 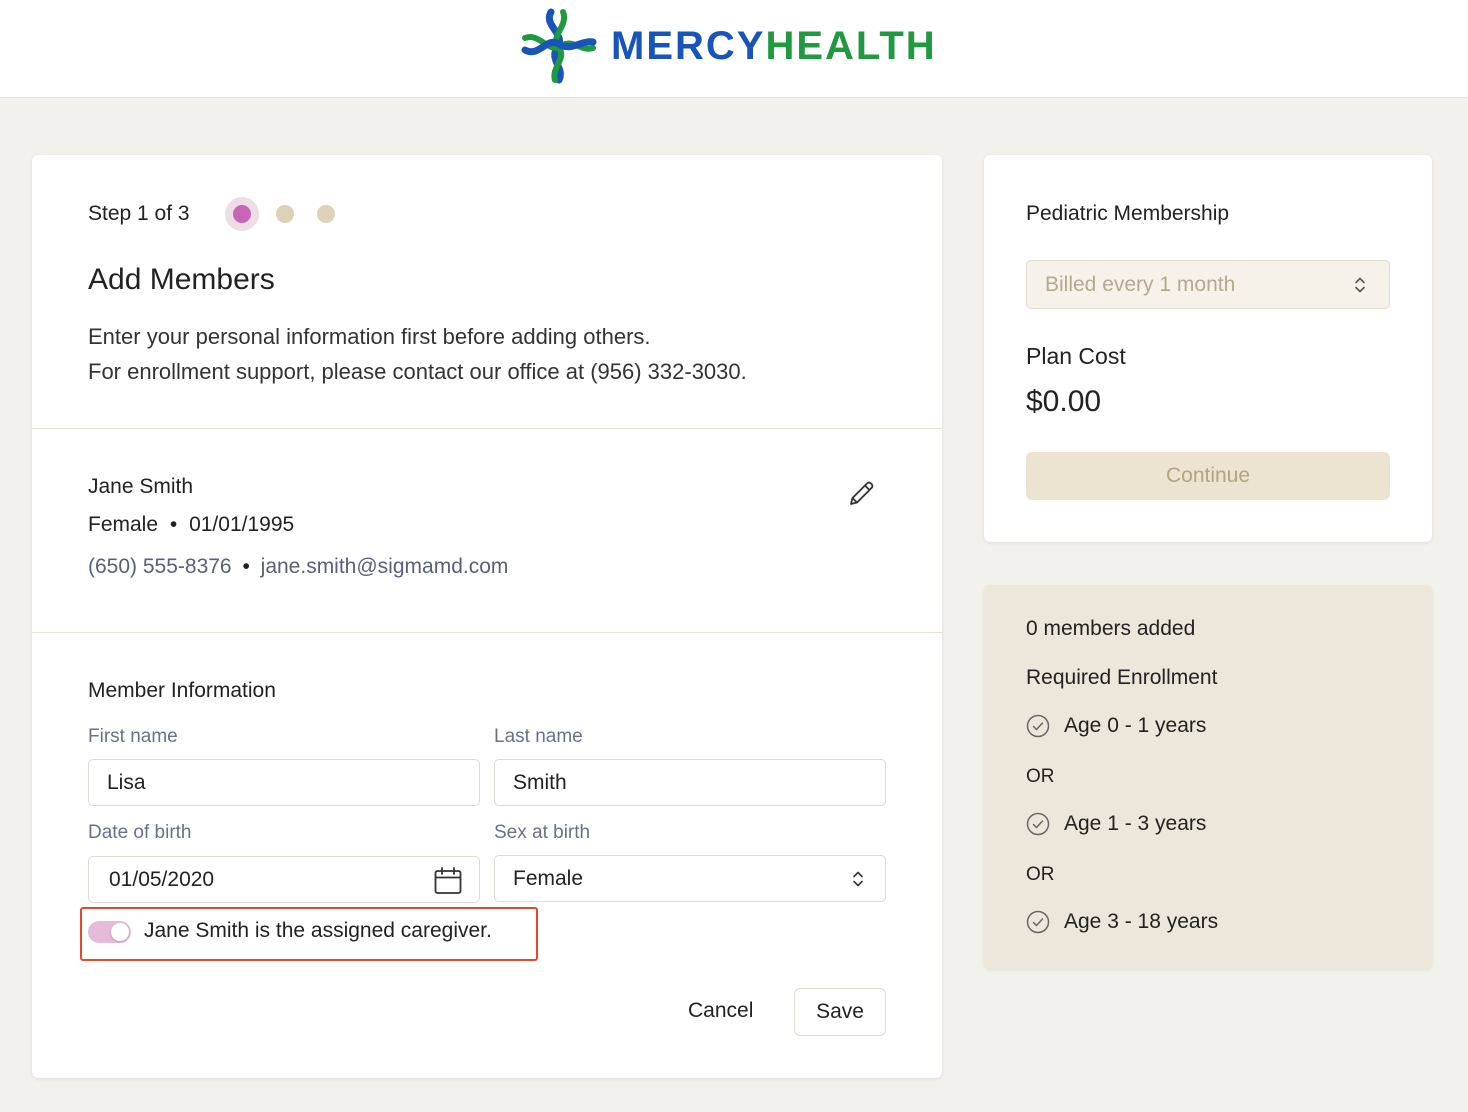 What do you see at coordinates (1111, 628) in the screenshot?
I see `members-added-count: 0 members added` at bounding box center [1111, 628].